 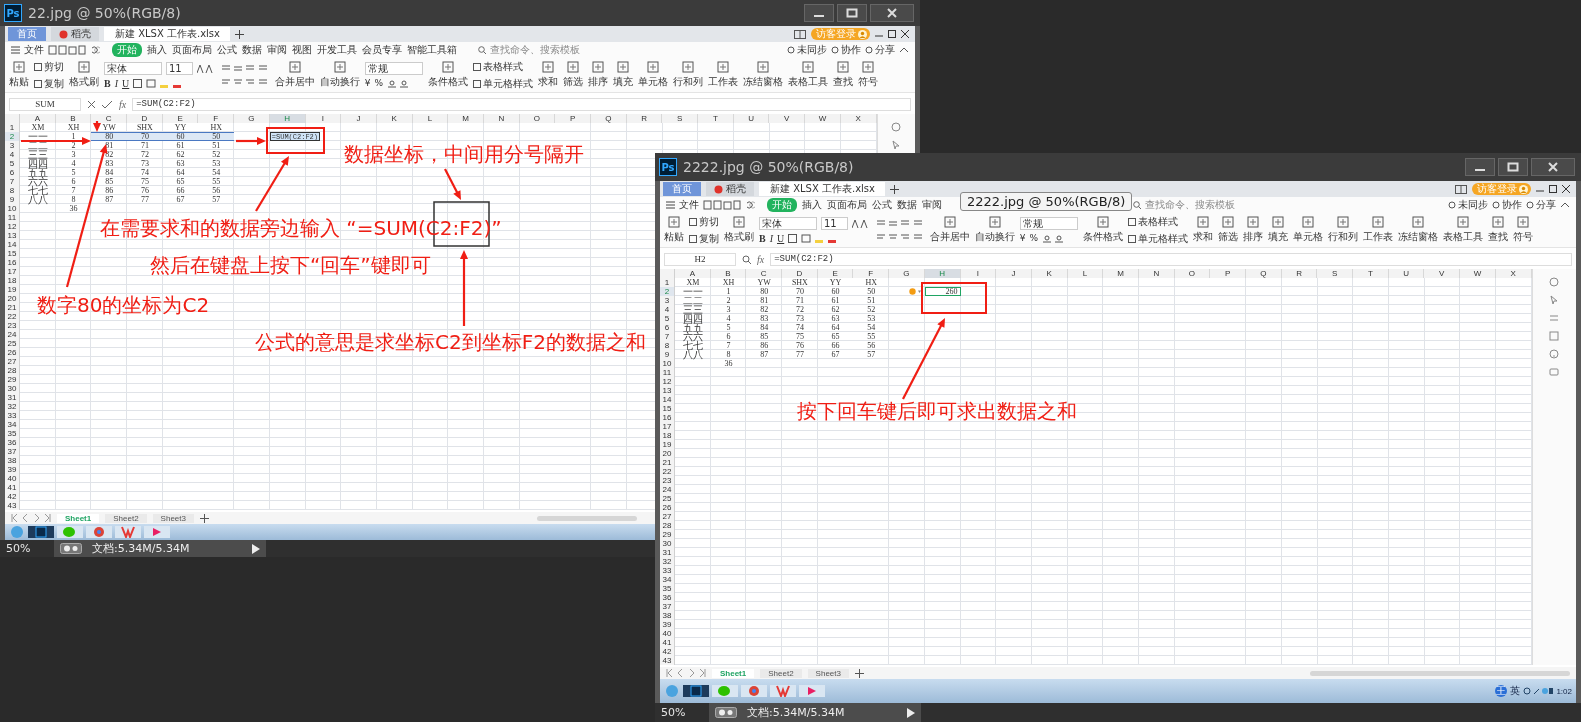 What do you see at coordinates (834, 223) in the screenshot?
I see `size-dropdown: 11` at bounding box center [834, 223].